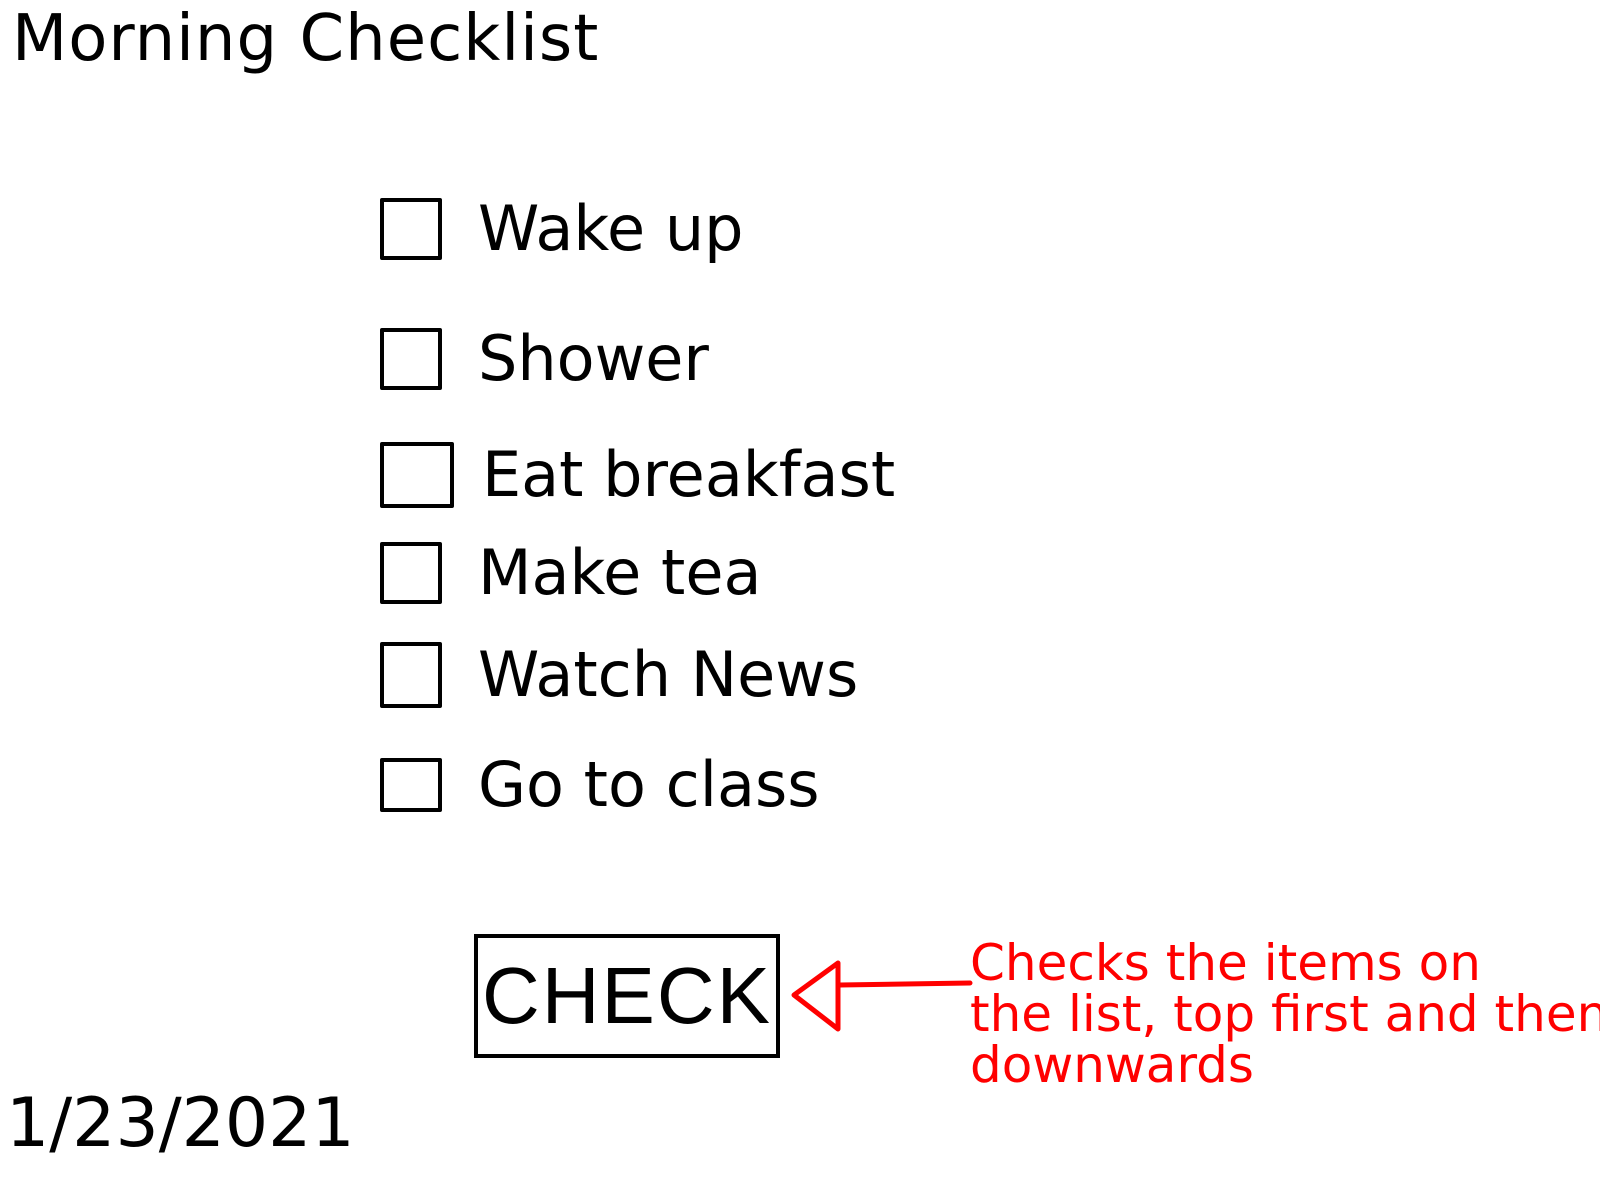 The width and height of the screenshot is (1600, 1200). What do you see at coordinates (411, 359) in the screenshot?
I see `checkbox-shower` at bounding box center [411, 359].